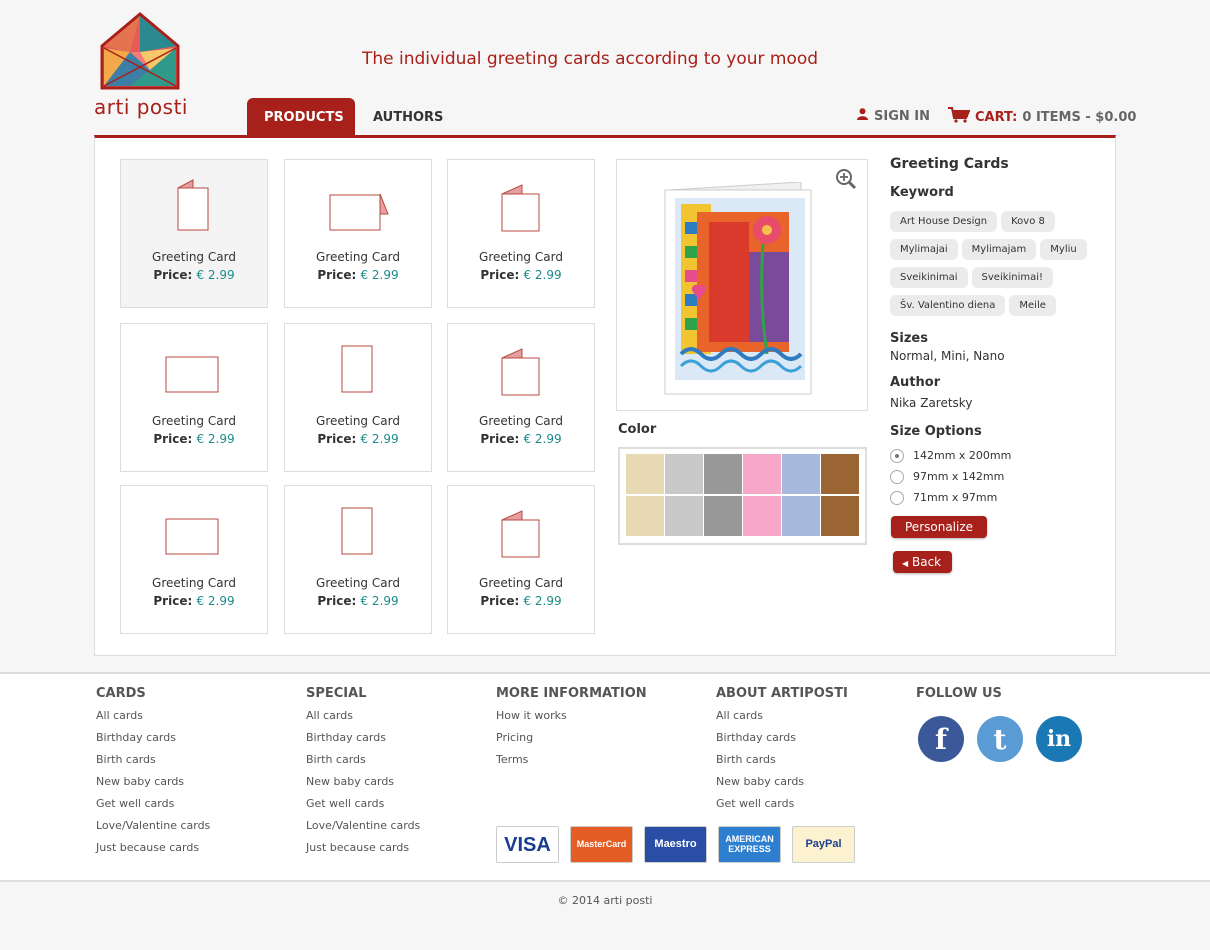 The height and width of the screenshot is (950, 1210). Describe the element at coordinates (571, 738) in the screenshot. I see `footer-link: Pricing` at that location.